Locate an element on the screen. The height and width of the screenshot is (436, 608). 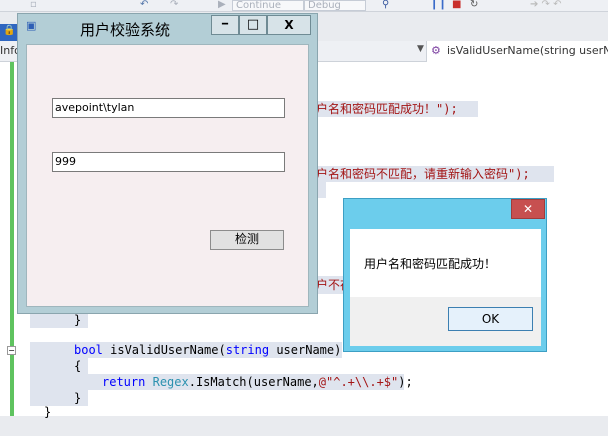
msgbox-footer: OK is located at coordinates (445, 321).